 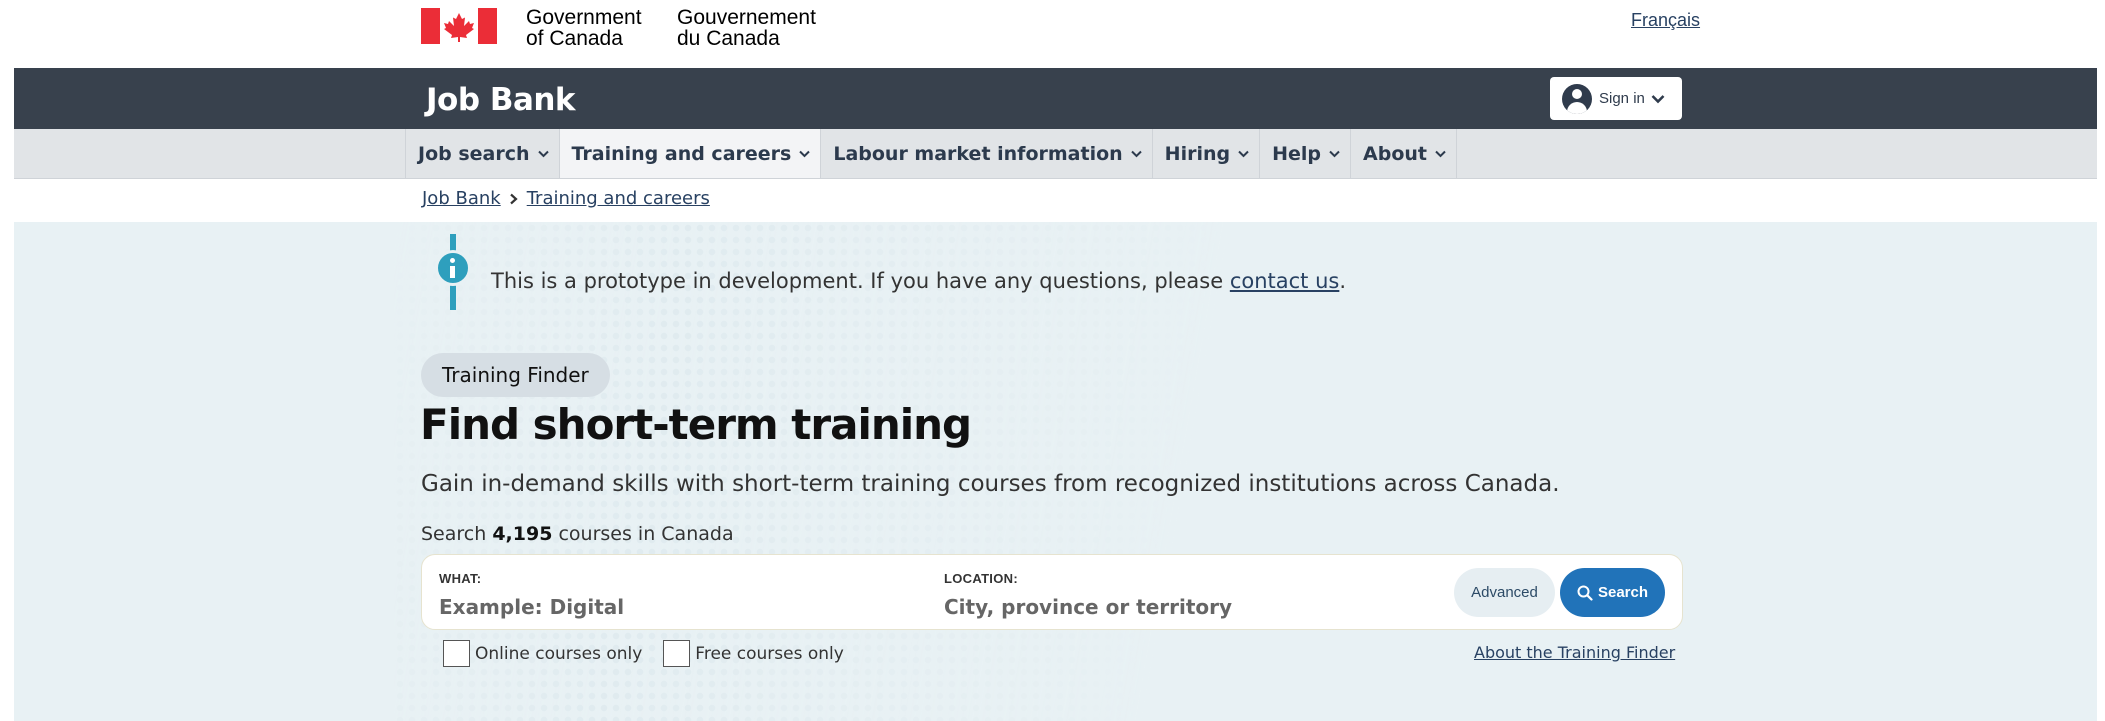 I want to click on breadcrumb: Job Bank Training and careers, so click(x=566, y=198).